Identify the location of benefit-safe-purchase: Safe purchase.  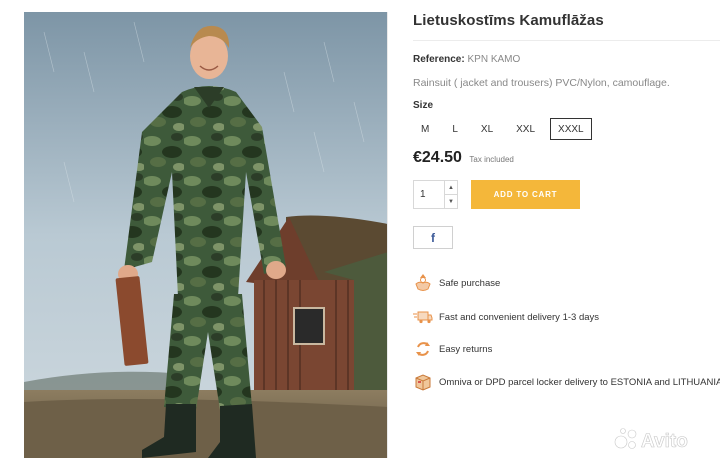
(456, 283).